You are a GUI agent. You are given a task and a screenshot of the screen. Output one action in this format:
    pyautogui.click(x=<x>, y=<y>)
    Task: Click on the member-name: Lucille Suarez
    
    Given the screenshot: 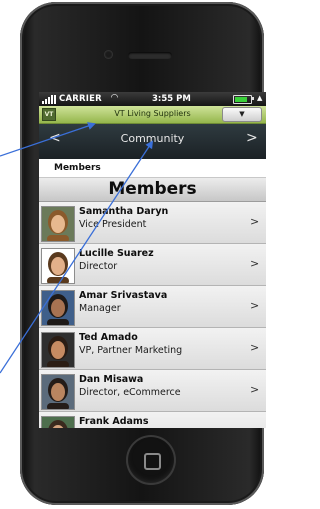 What is the action you would take?
    pyautogui.click(x=116, y=253)
    